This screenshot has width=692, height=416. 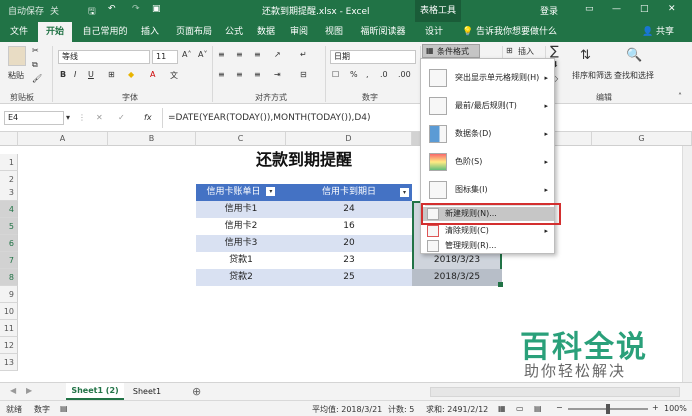 What do you see at coordinates (634, 55) in the screenshot?
I see `find-select-icon: 🔍` at bounding box center [634, 55].